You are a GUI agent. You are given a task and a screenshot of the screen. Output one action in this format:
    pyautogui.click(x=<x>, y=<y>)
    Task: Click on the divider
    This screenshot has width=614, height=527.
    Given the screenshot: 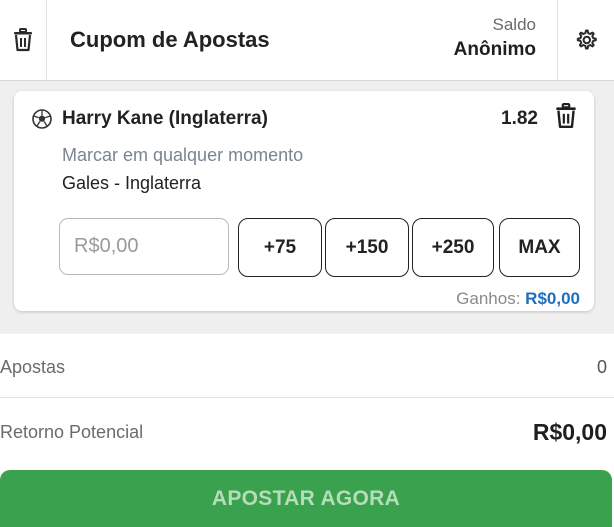 What is the action you would take?
    pyautogui.click(x=307, y=397)
    